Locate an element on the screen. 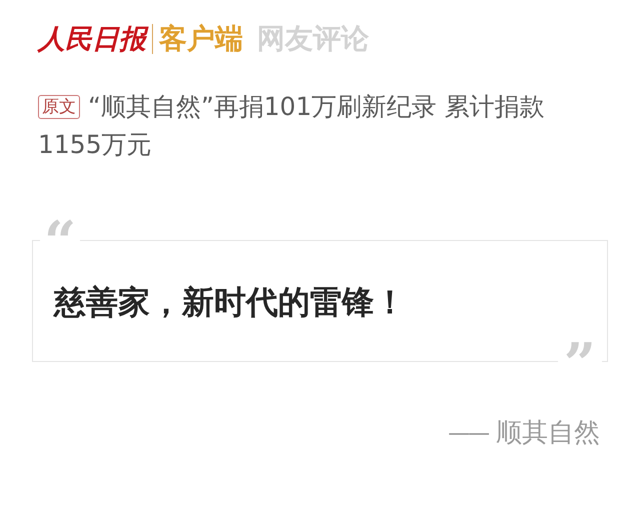 This screenshot has width=640, height=512. author-dash: —— is located at coordinates (468, 434).